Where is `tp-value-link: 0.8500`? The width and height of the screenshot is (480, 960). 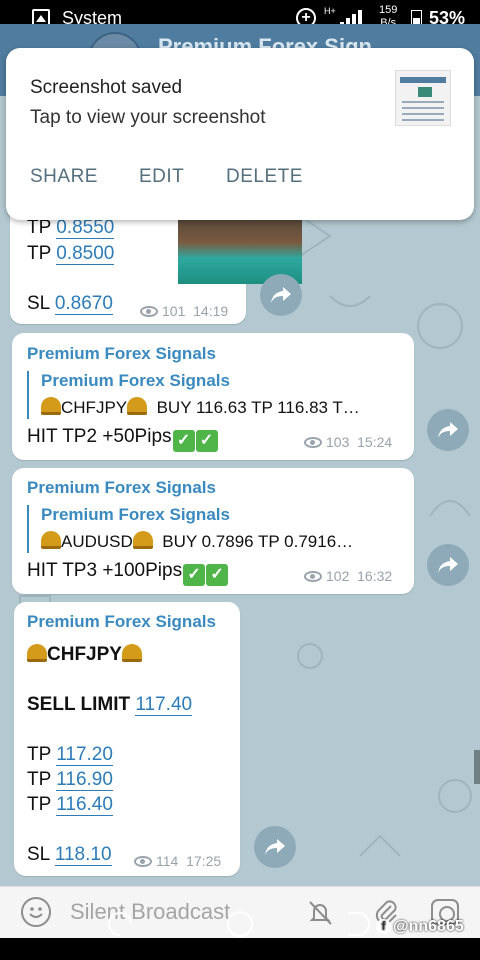 tp-value-link: 0.8500 is located at coordinates (85, 254).